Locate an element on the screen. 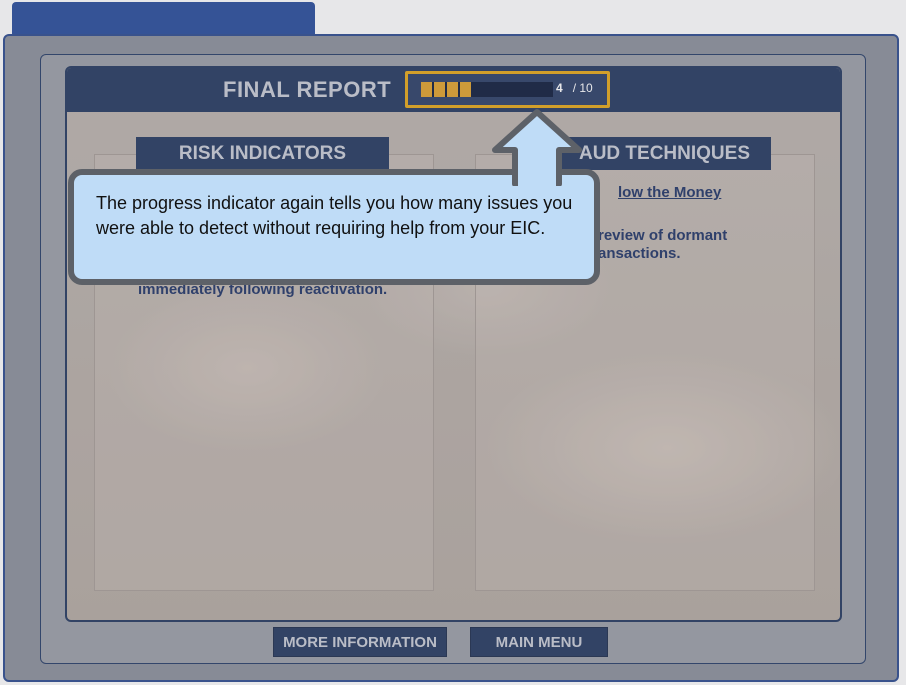  progress-indicator: 4 / 10 is located at coordinates (507, 89).